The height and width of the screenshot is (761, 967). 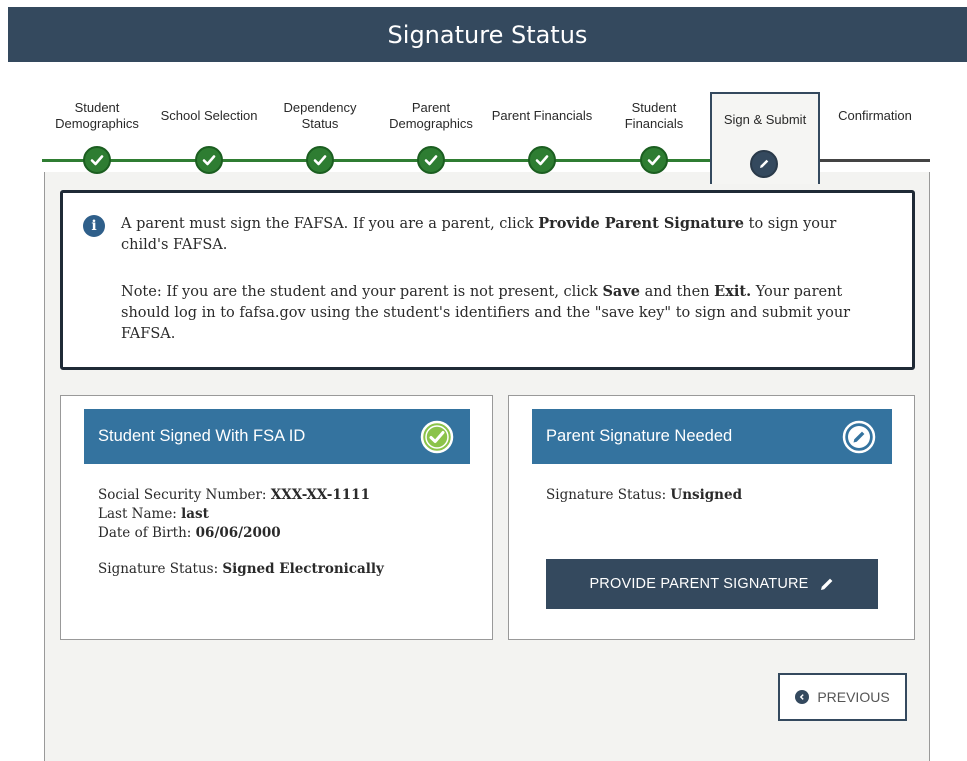 What do you see at coordinates (765, 138) in the screenshot?
I see `step-sign-and-submit: Sign & Submit` at bounding box center [765, 138].